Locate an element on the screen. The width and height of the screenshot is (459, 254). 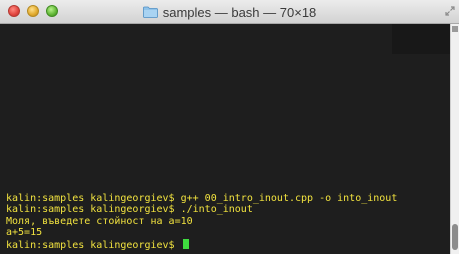
title-bar: samples — bash — 70×18 is located at coordinates (229, 12).